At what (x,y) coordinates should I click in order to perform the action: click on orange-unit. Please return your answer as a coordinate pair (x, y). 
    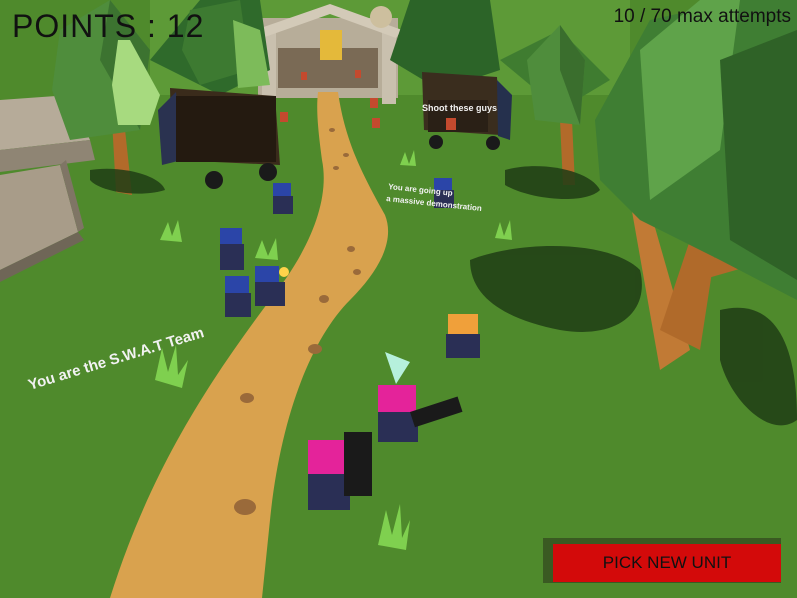
    Looking at the image, I should click on (463, 336).